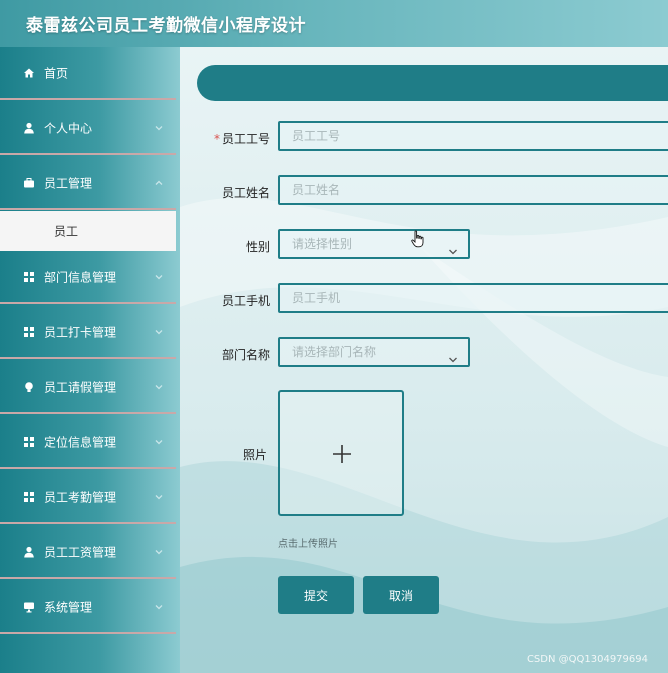 This screenshot has width=668, height=673. What do you see at coordinates (316, 298) in the screenshot?
I see `phone-placeholder: 员工手机` at bounding box center [316, 298].